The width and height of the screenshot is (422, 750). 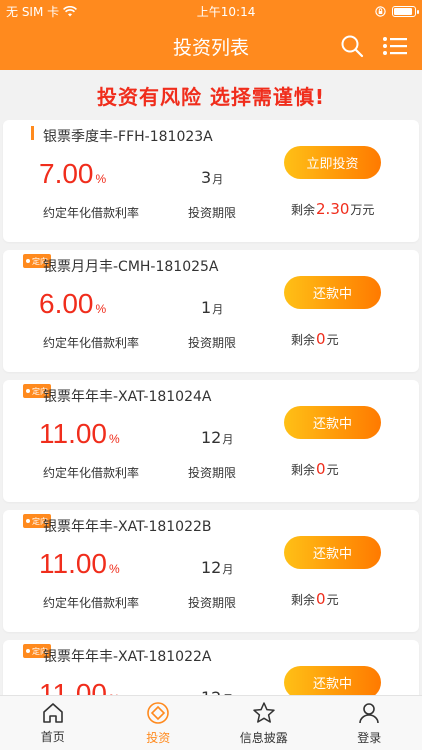 I want to click on user-icon, so click(x=369, y=712).